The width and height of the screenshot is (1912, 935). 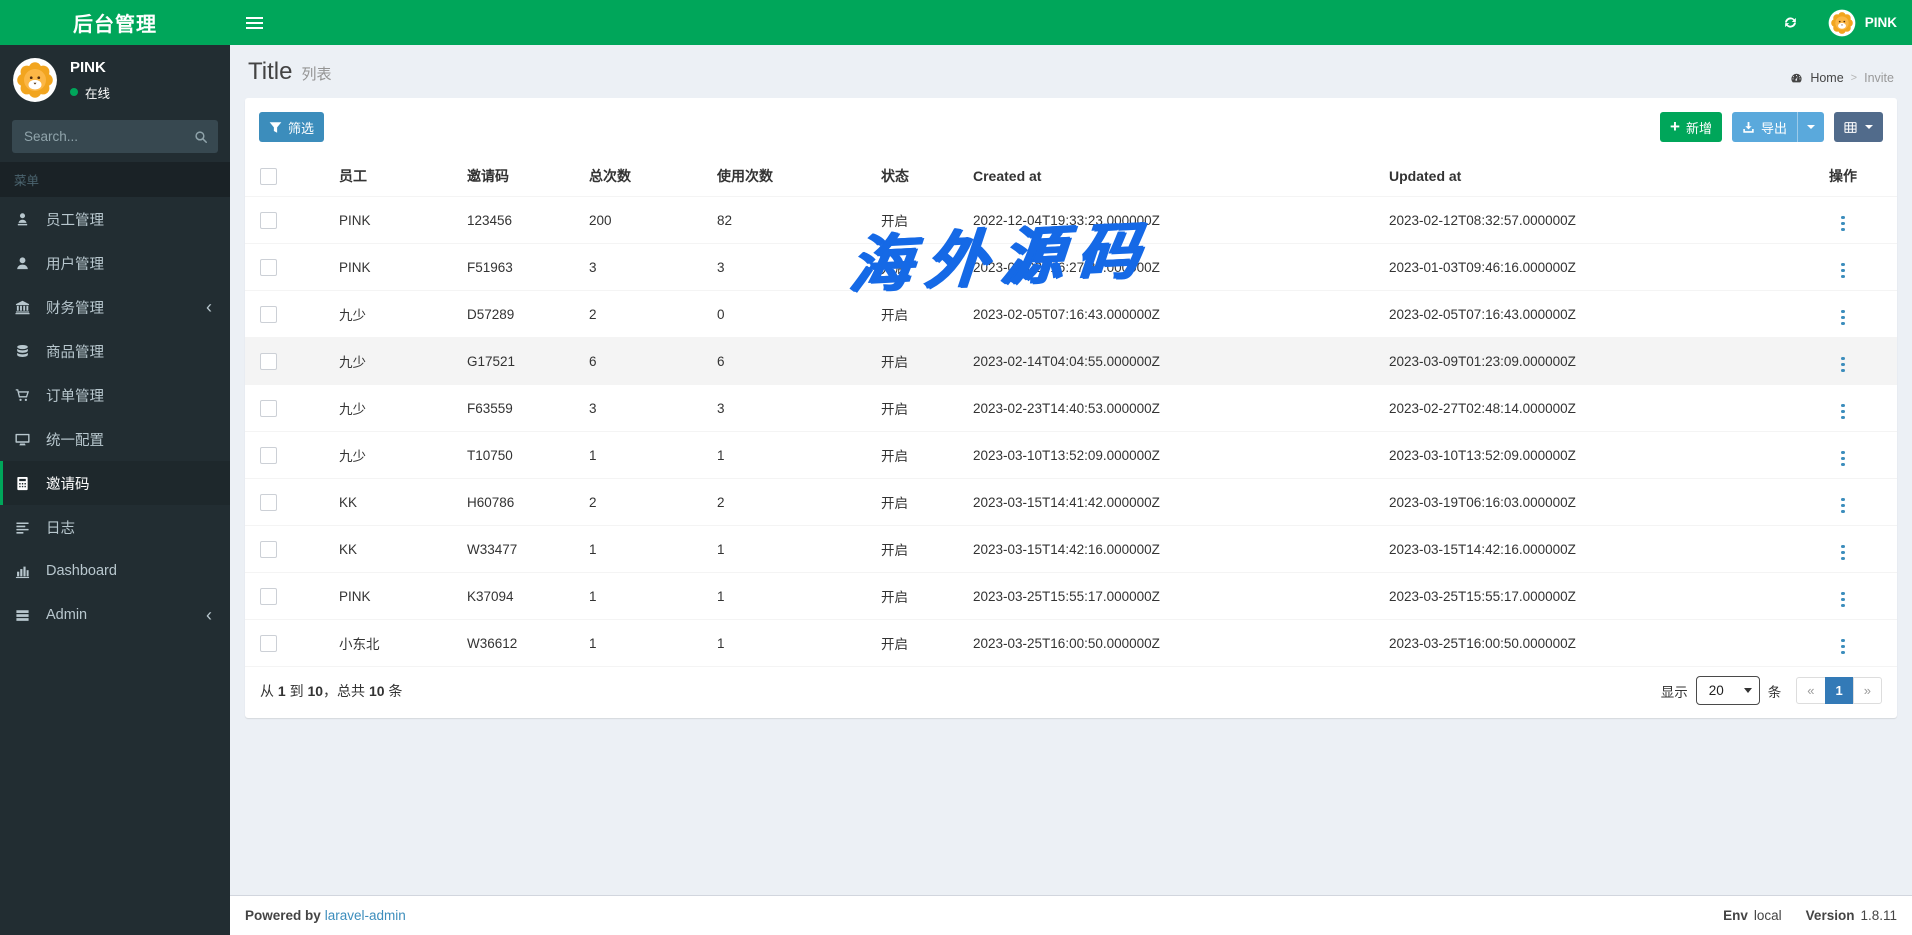 What do you see at coordinates (75, 220) in the screenshot?
I see `sidebar-item-label: 员工管理` at bounding box center [75, 220].